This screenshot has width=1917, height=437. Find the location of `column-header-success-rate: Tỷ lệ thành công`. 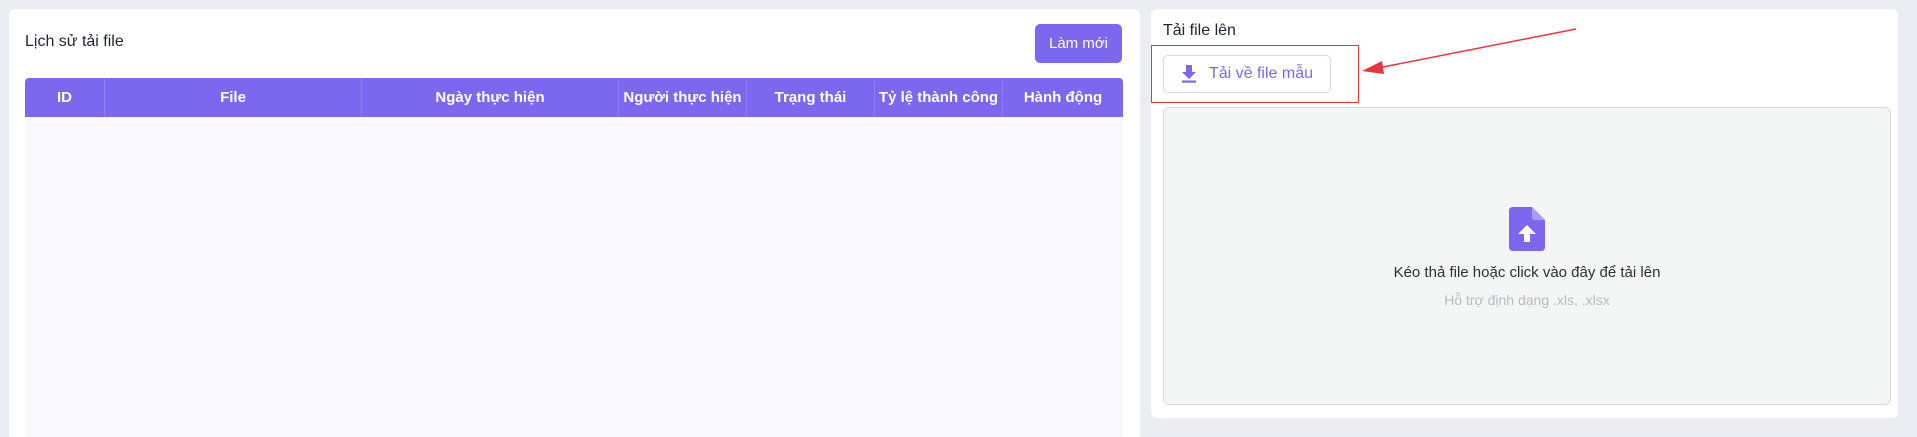

column-header-success-rate: Tỷ lệ thành công is located at coordinates (939, 97).